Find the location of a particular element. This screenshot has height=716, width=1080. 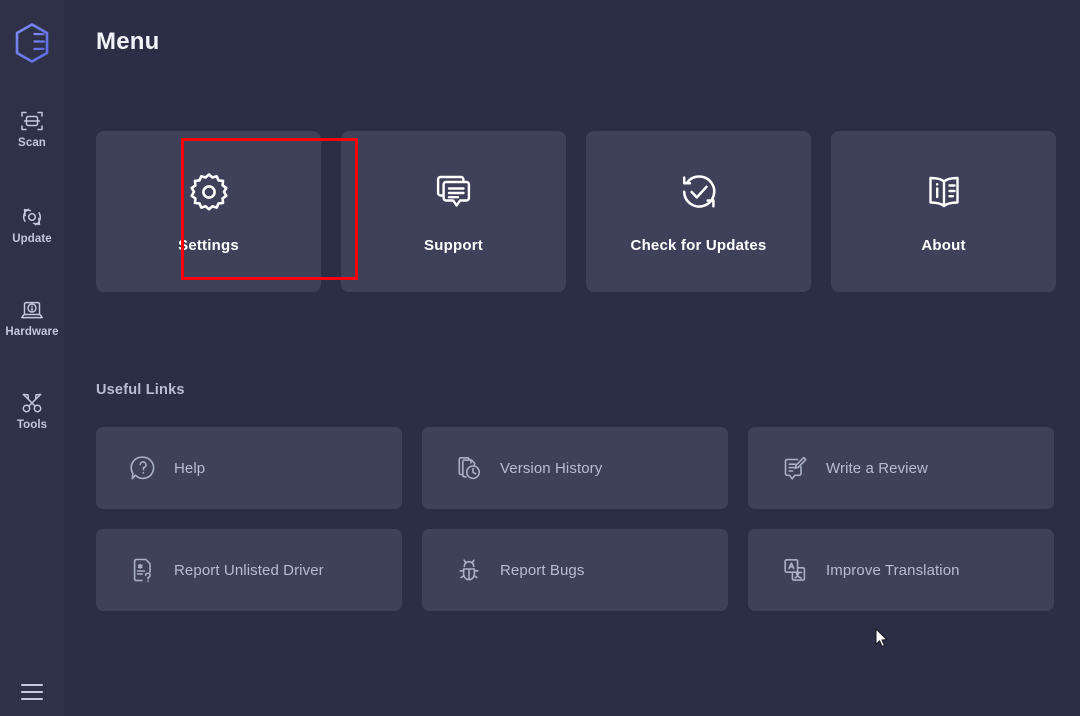

translate-icon is located at coordinates (795, 569).